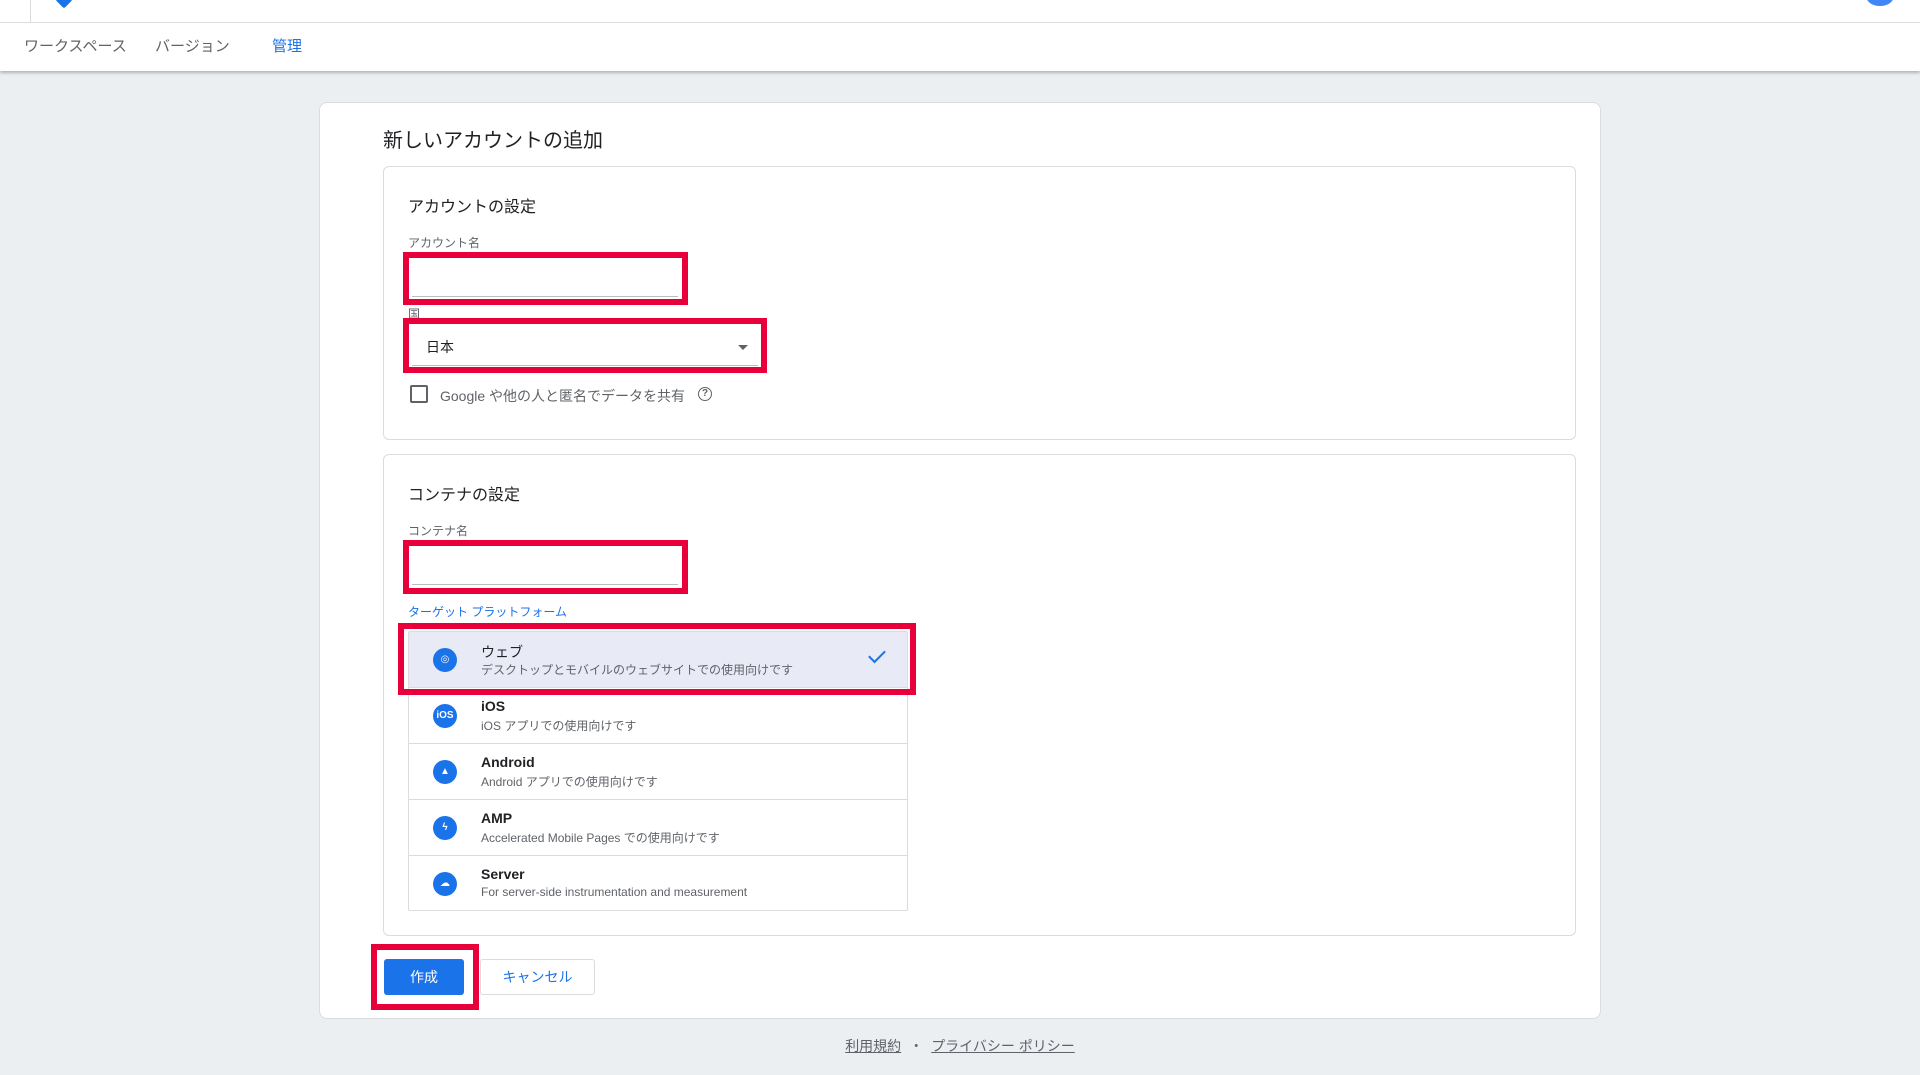 The height and width of the screenshot is (1075, 1920). I want to click on platform-name: Android, so click(508, 762).